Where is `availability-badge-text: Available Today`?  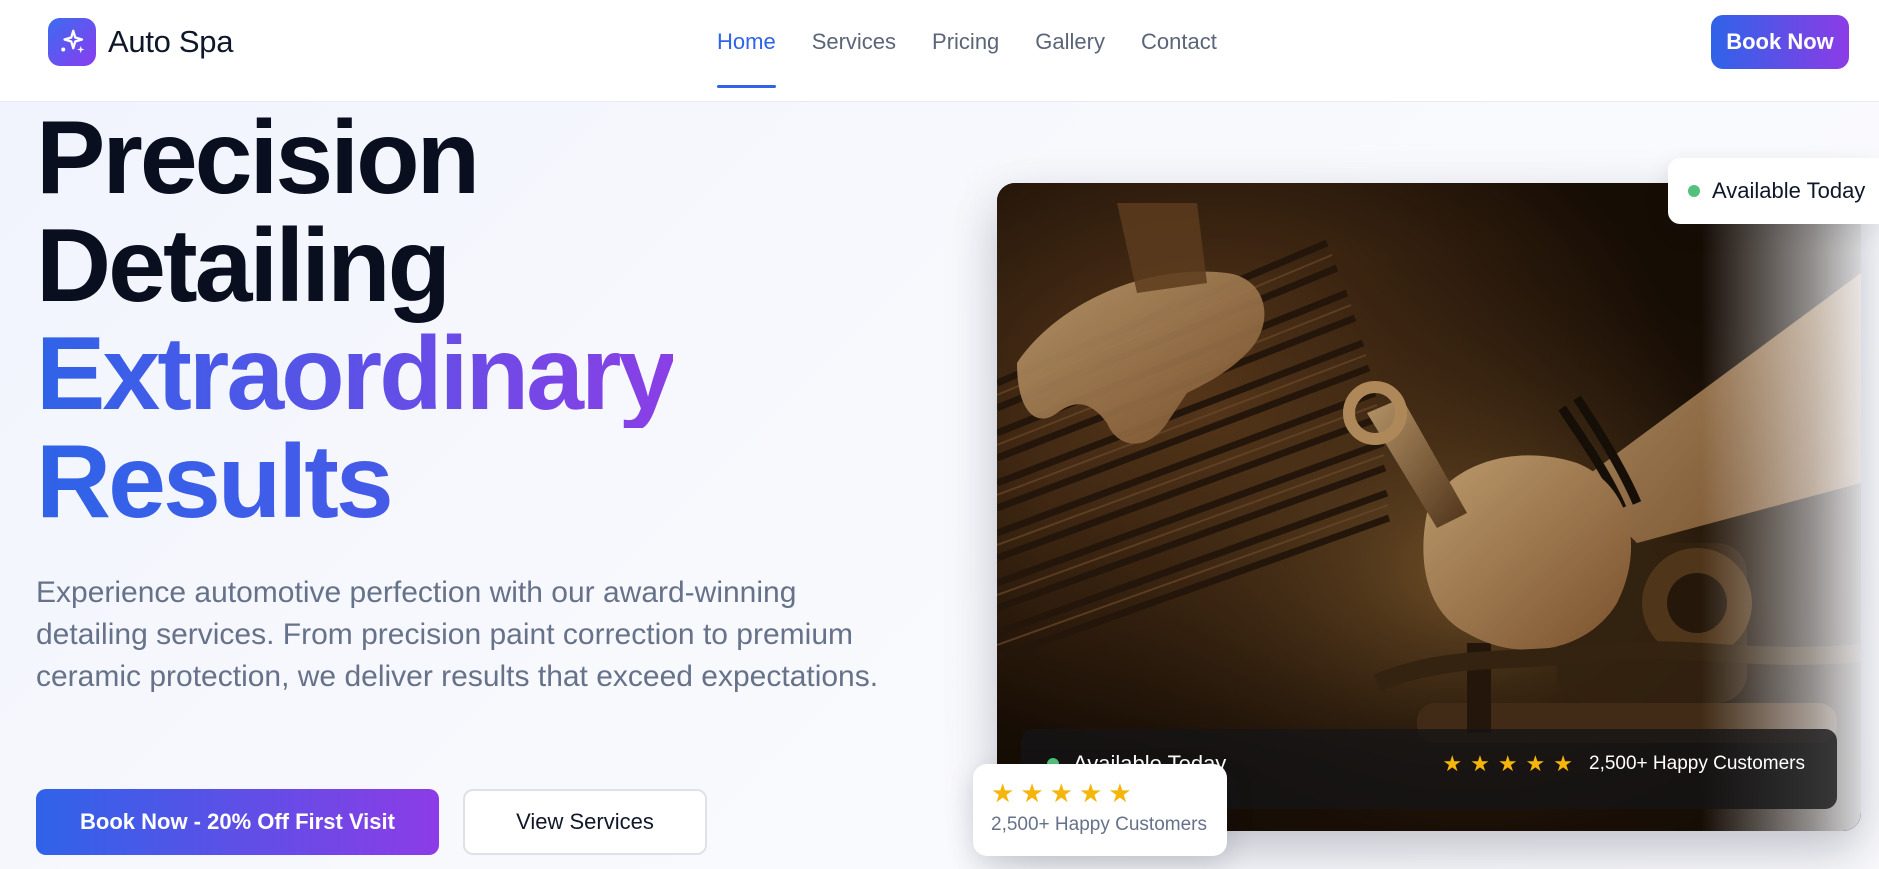 availability-badge-text: Available Today is located at coordinates (1789, 190).